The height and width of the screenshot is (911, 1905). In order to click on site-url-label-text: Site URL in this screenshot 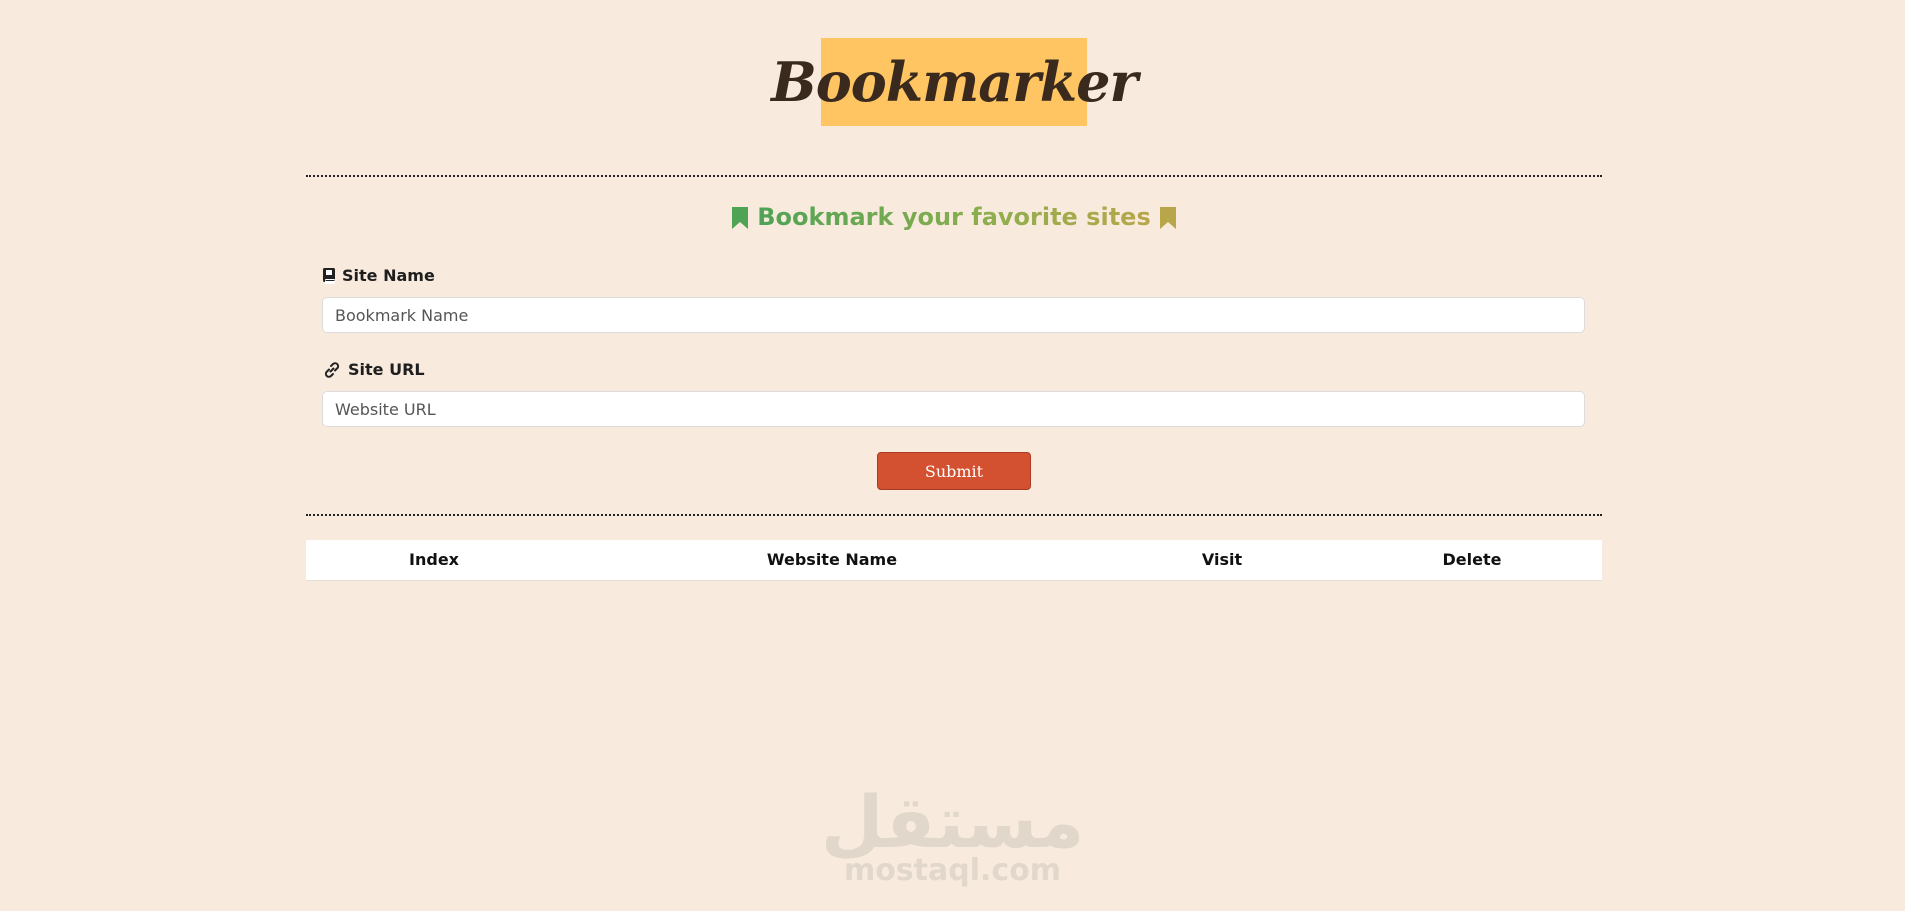, I will do `click(386, 369)`.